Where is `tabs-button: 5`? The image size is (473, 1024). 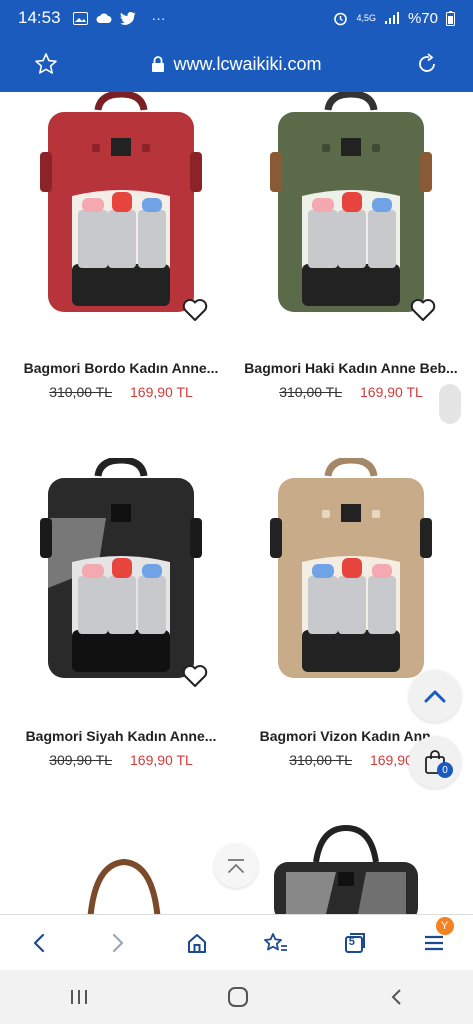
tabs-button: 5 is located at coordinates (355, 943).